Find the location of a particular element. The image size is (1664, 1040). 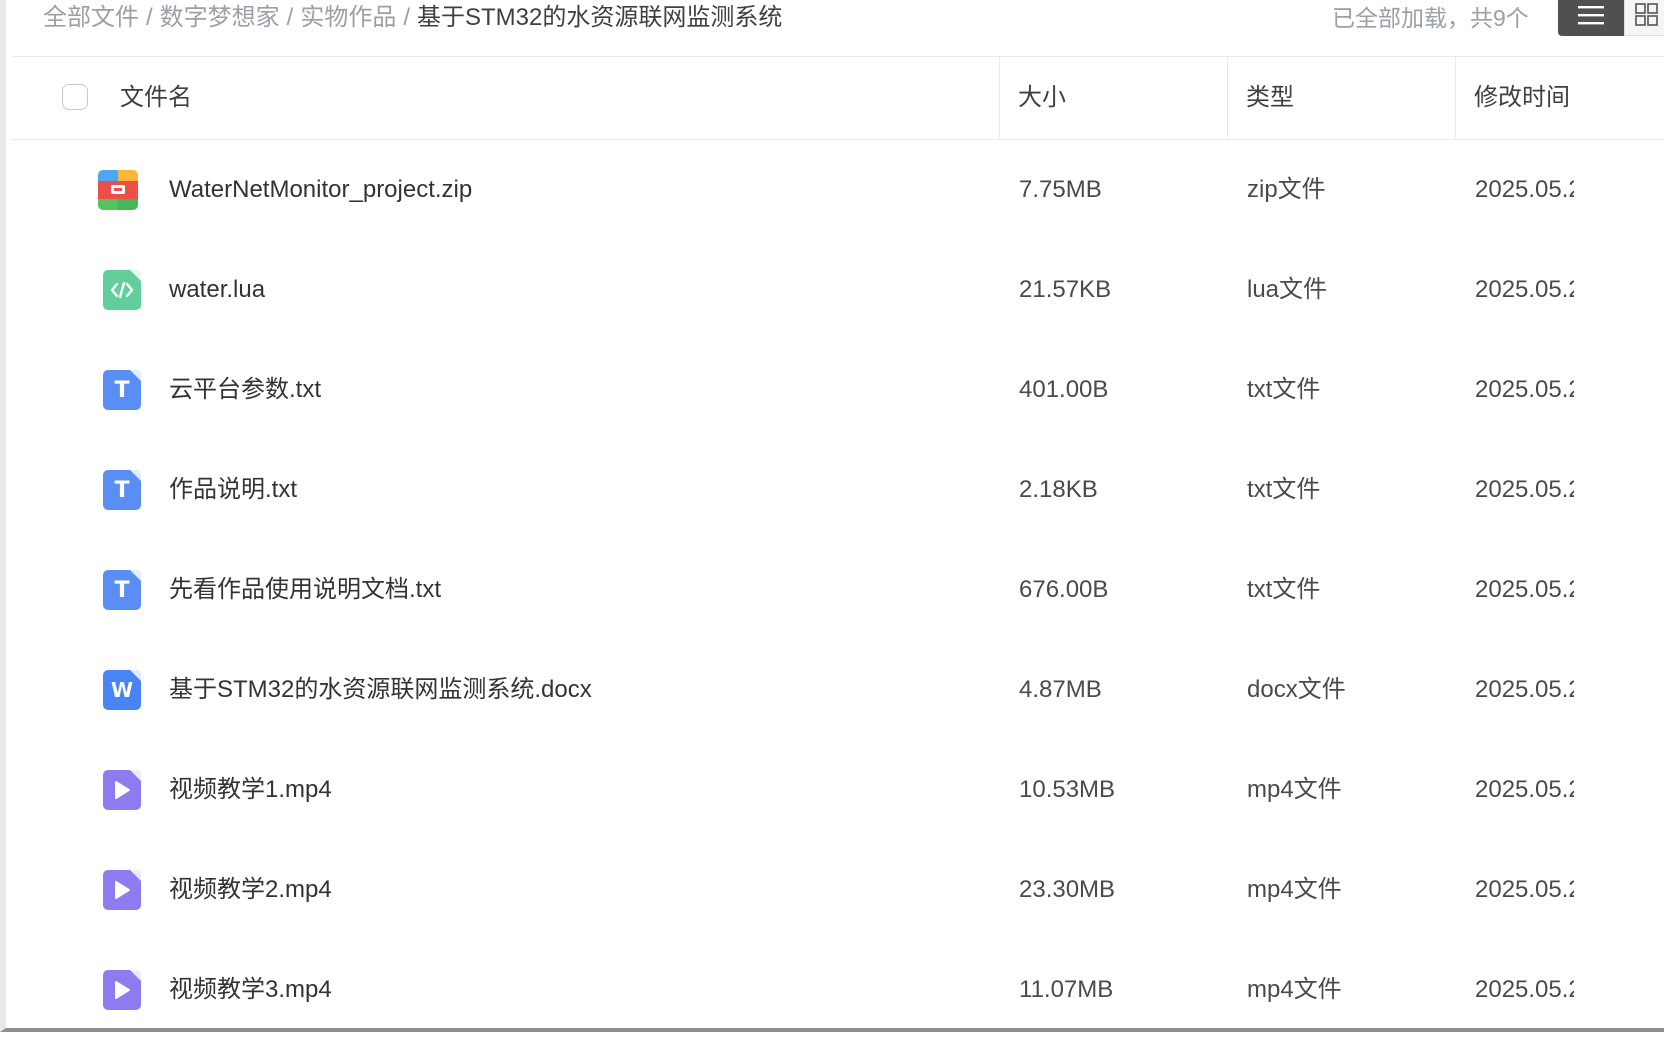

column-header-modified: 修改时间 is located at coordinates (1522, 98).